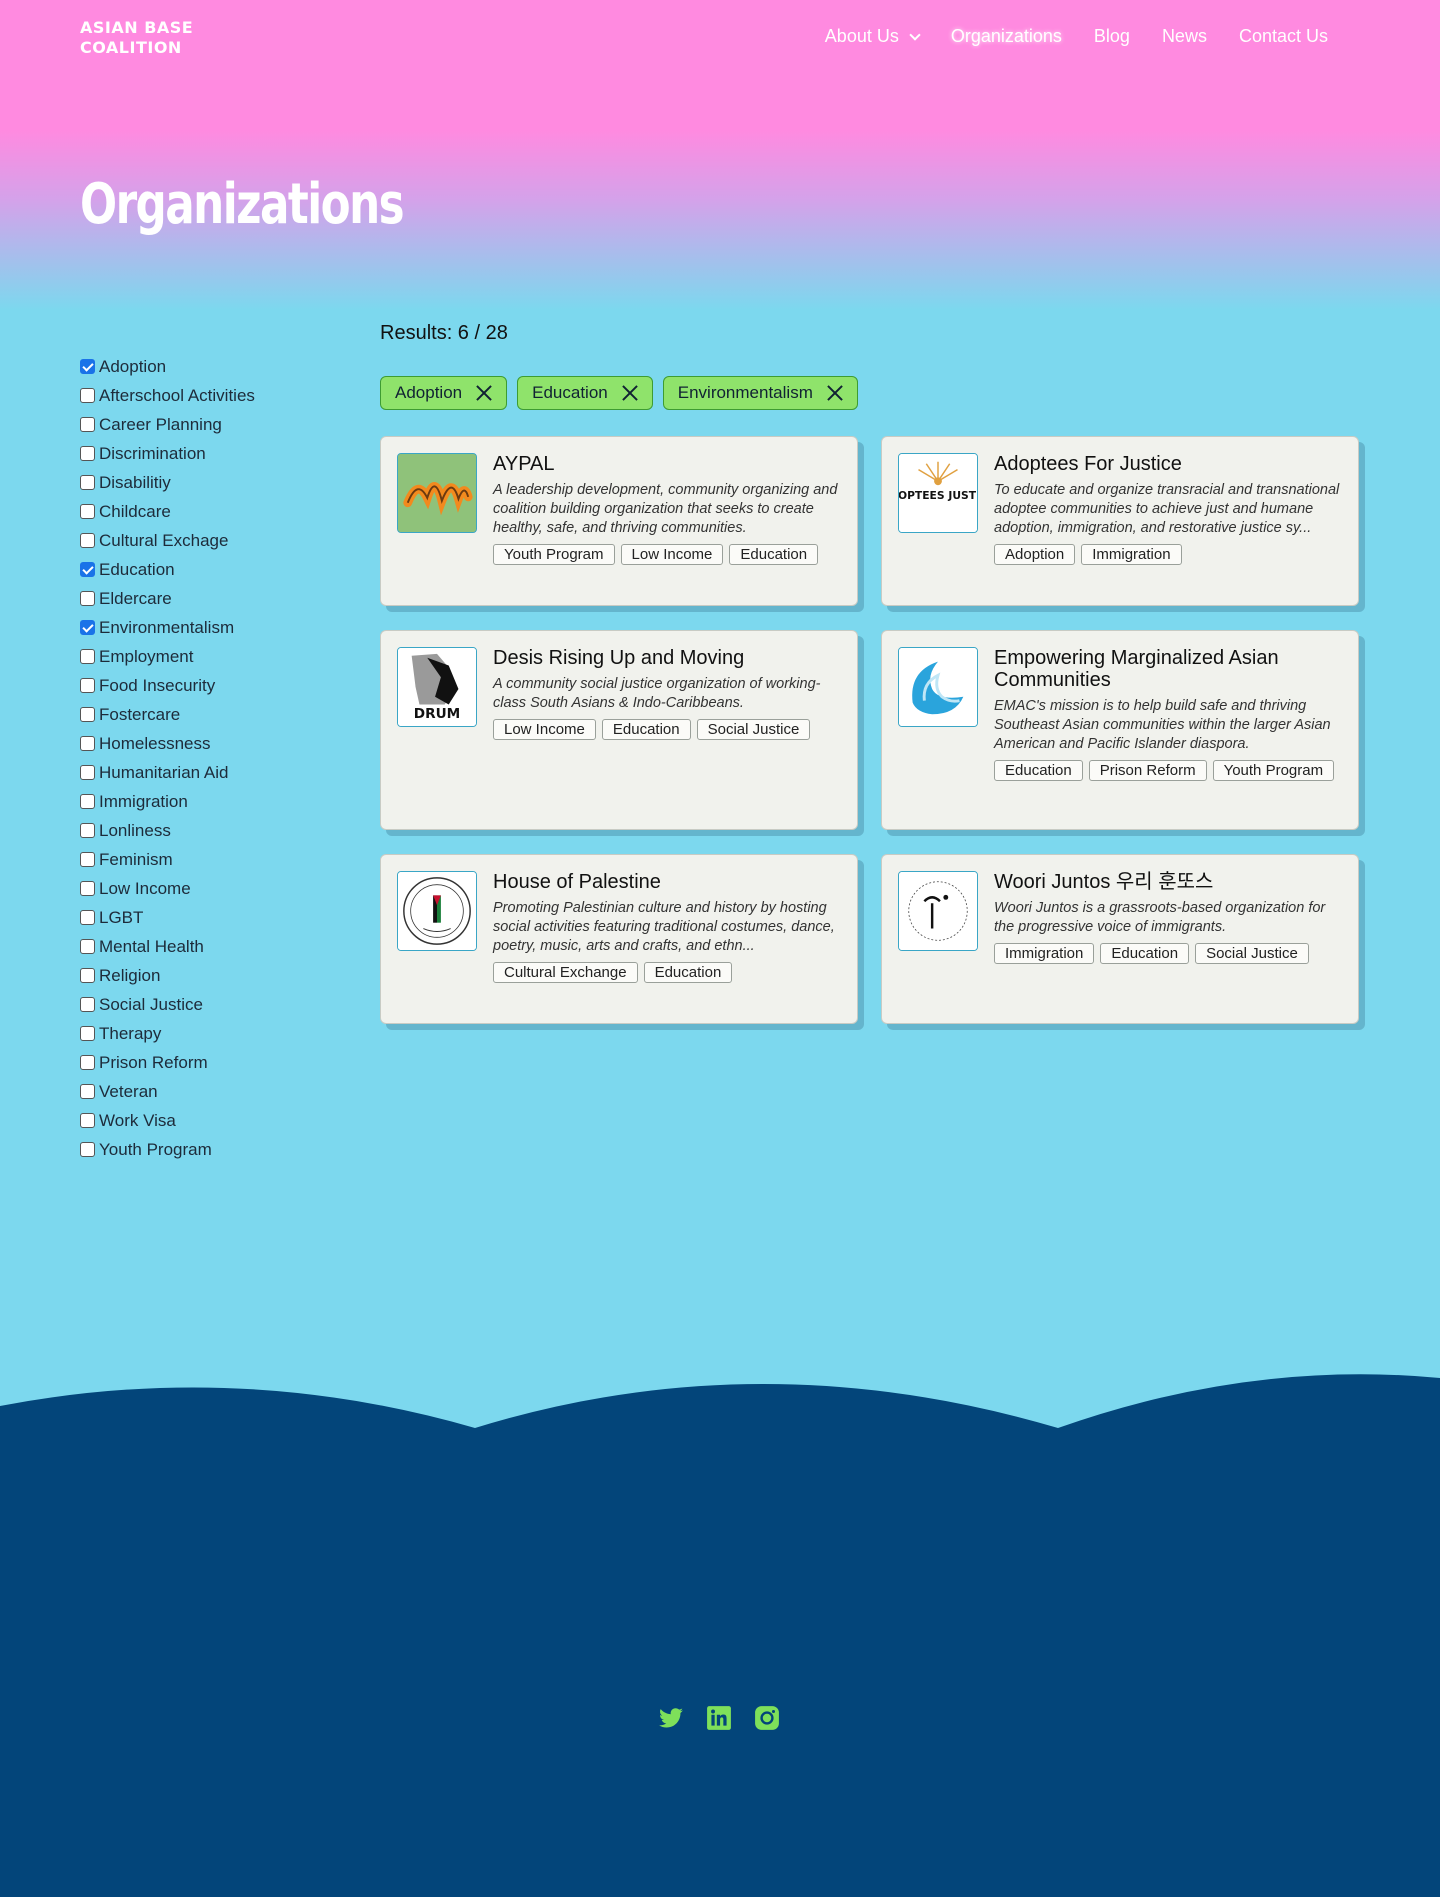 This screenshot has width=1440, height=1897. Describe the element at coordinates (167, 801) in the screenshot. I see `filter-item: Immigration` at that location.